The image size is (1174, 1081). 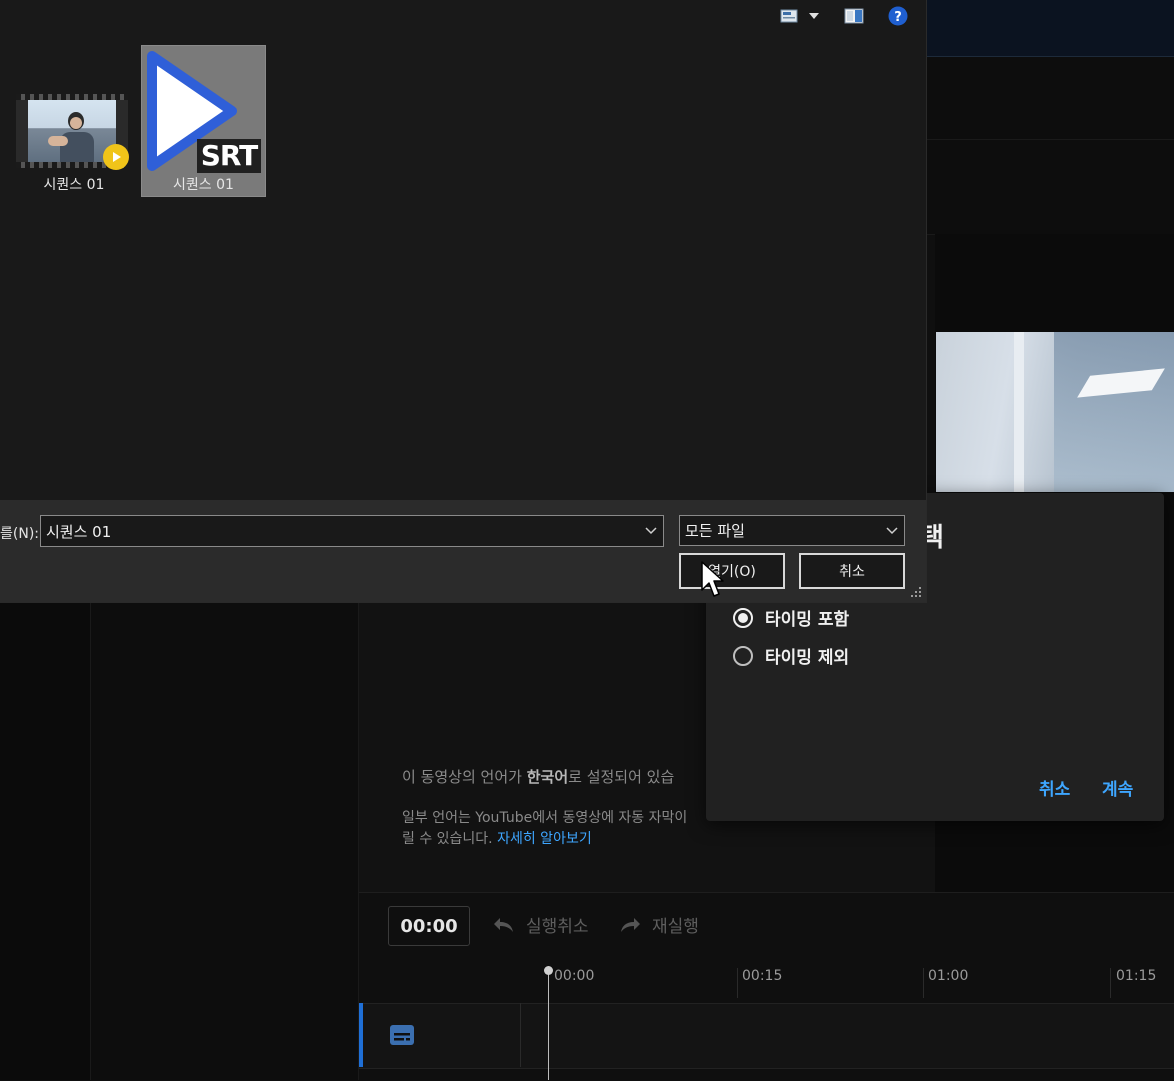 I want to click on dialog-cancel-button: 취소, so click(x=1054, y=787).